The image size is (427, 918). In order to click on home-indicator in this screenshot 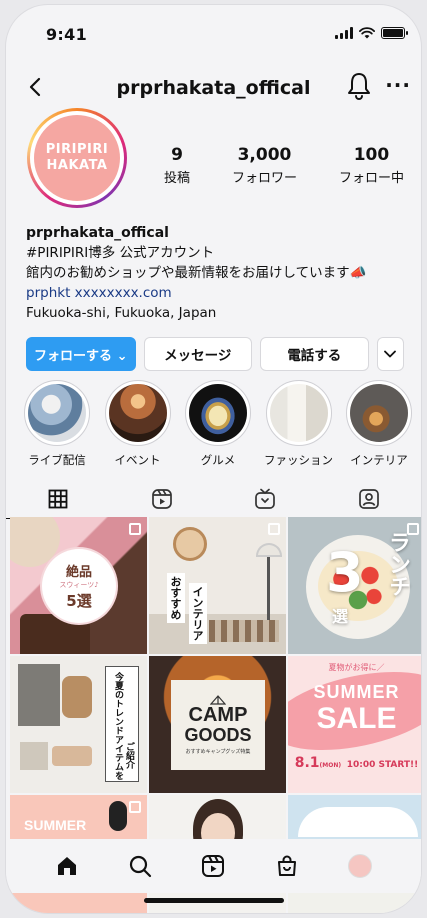, I will do `click(214, 900)`.